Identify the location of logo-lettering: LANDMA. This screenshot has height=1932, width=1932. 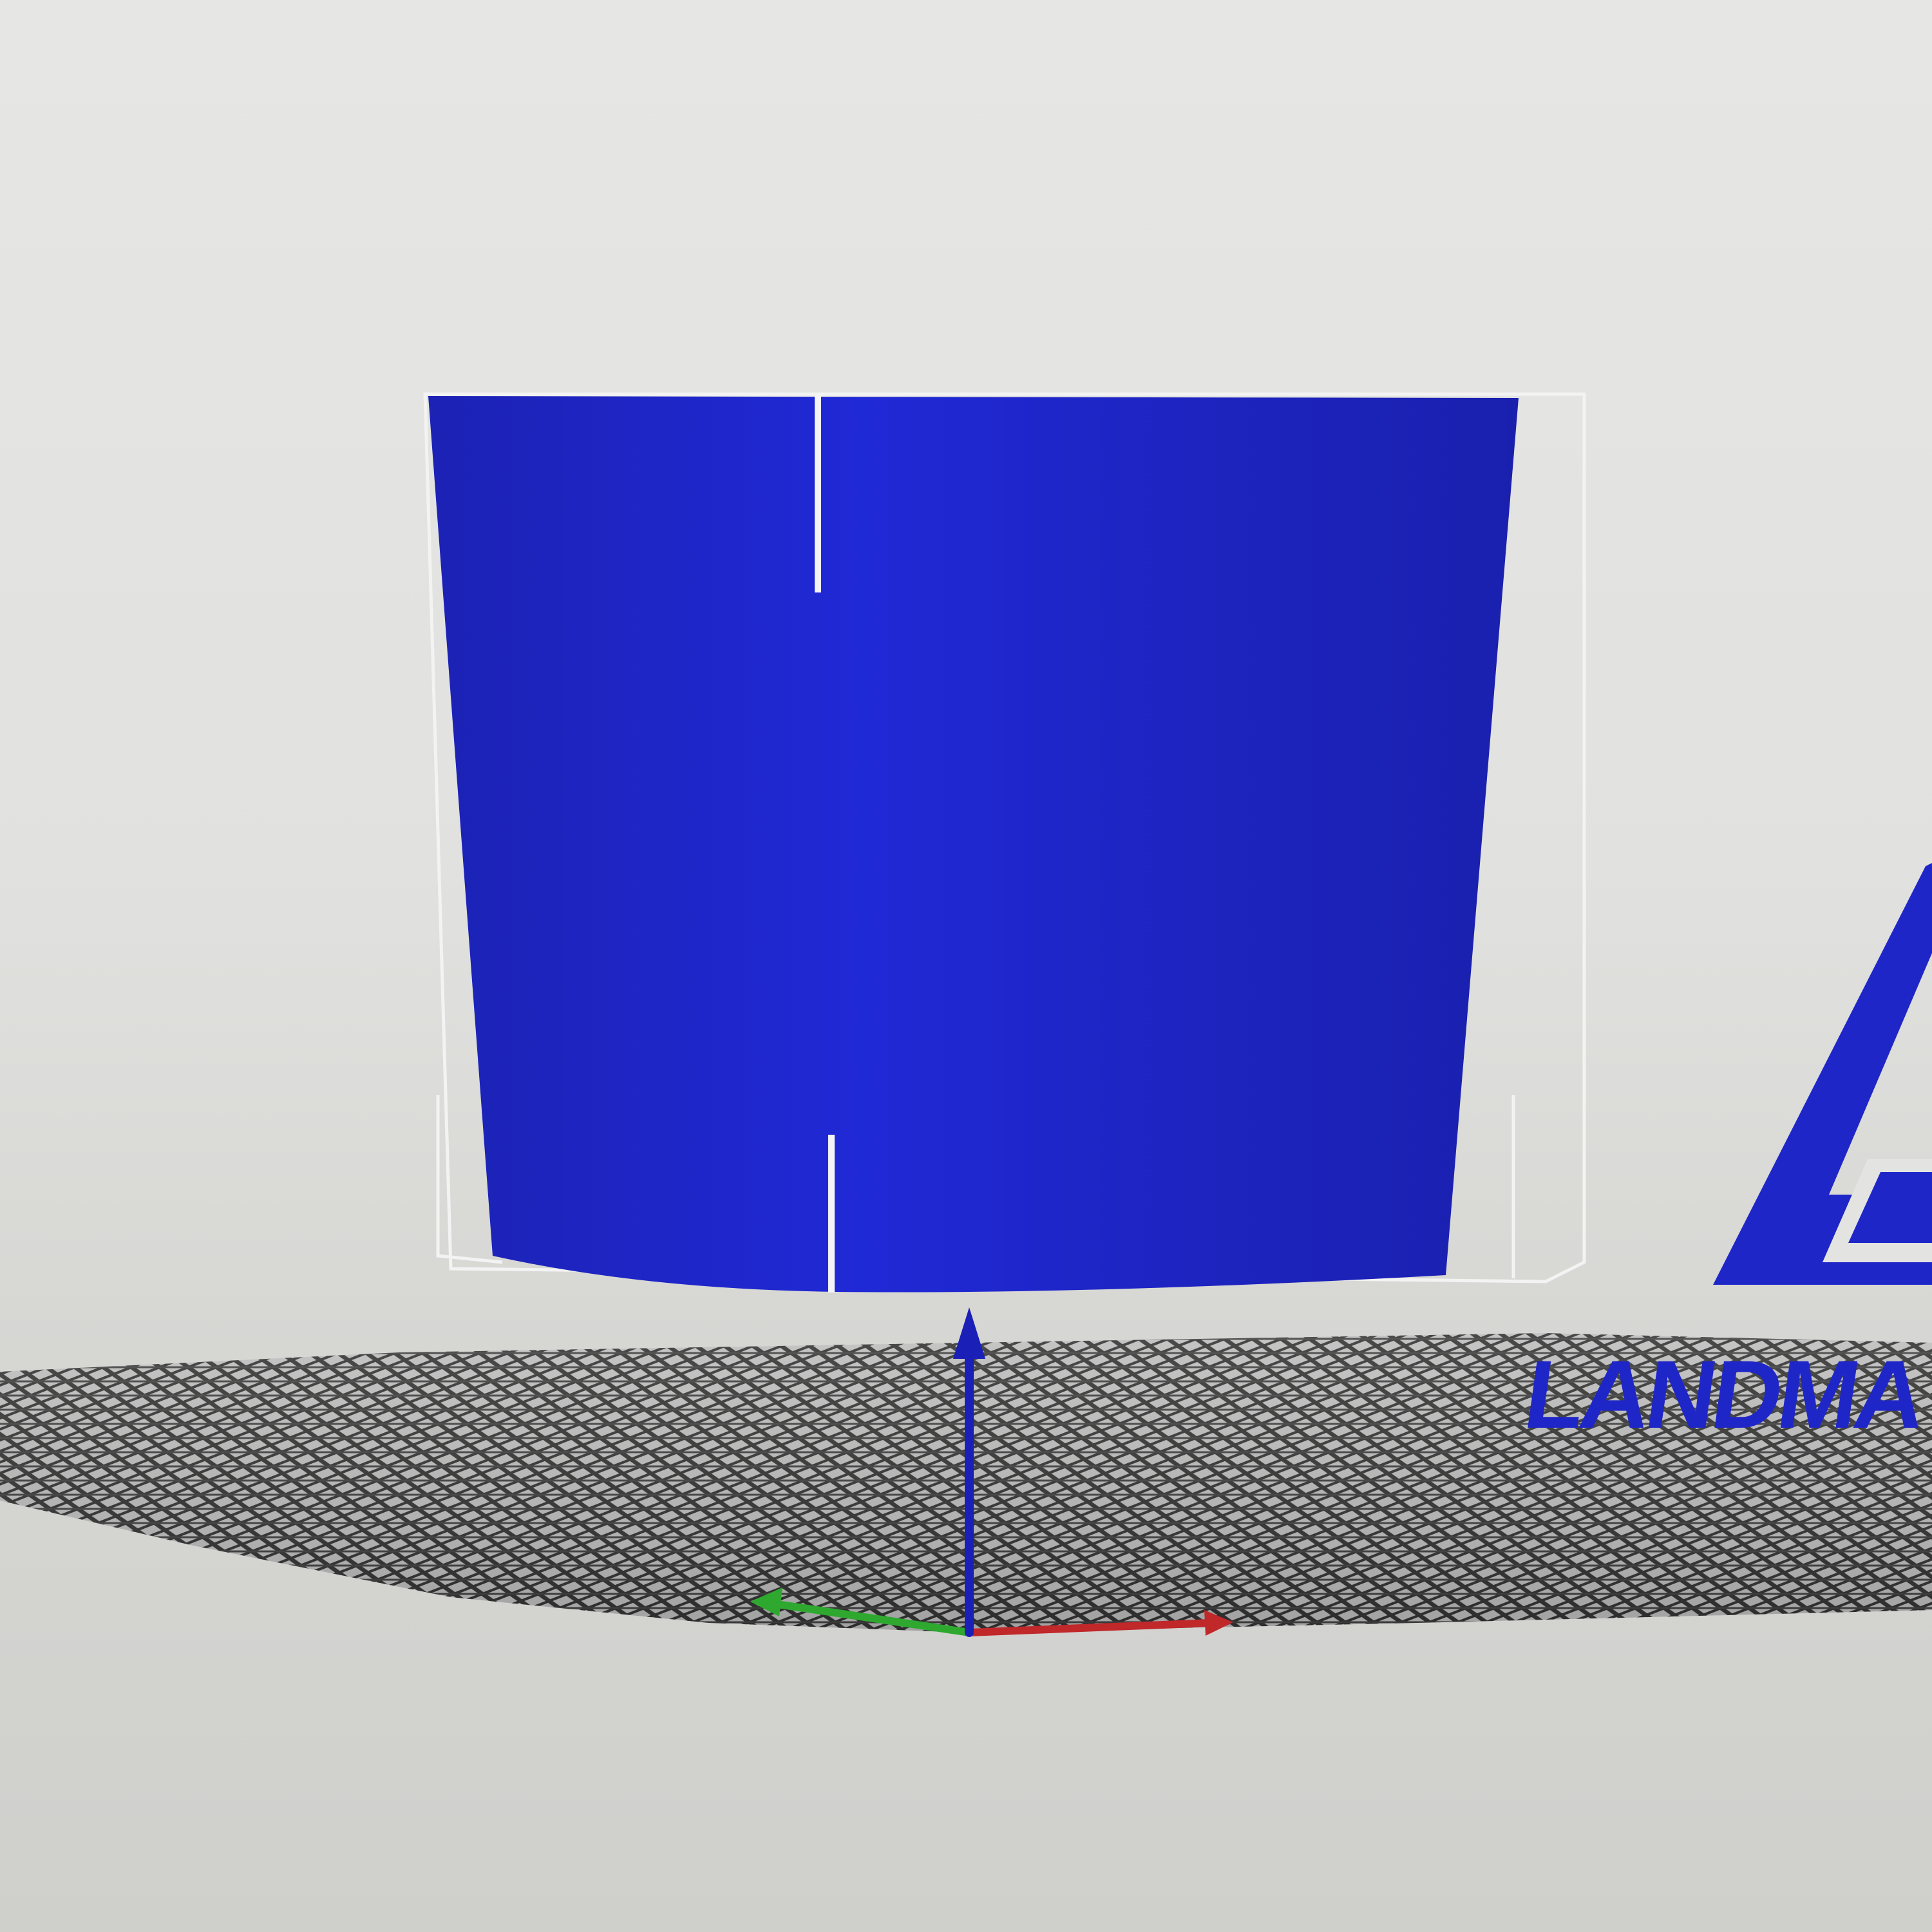
(1717, 1452).